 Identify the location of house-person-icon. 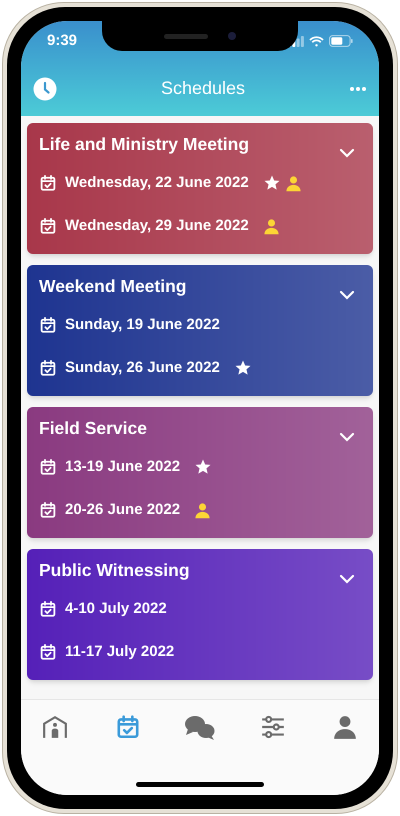
(55, 727).